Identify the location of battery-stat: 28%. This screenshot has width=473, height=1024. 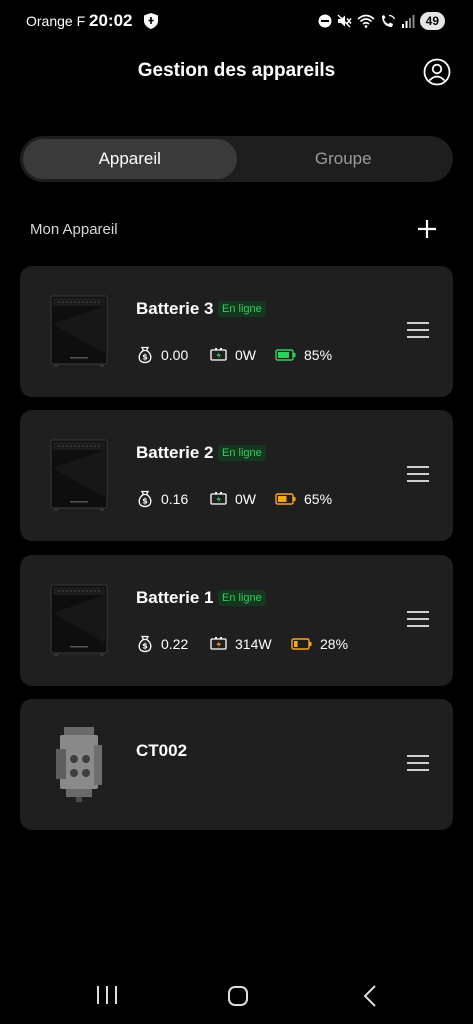
(319, 644).